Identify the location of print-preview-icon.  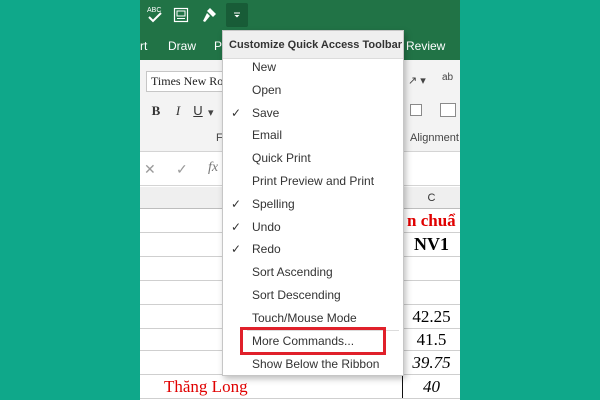
(181, 15).